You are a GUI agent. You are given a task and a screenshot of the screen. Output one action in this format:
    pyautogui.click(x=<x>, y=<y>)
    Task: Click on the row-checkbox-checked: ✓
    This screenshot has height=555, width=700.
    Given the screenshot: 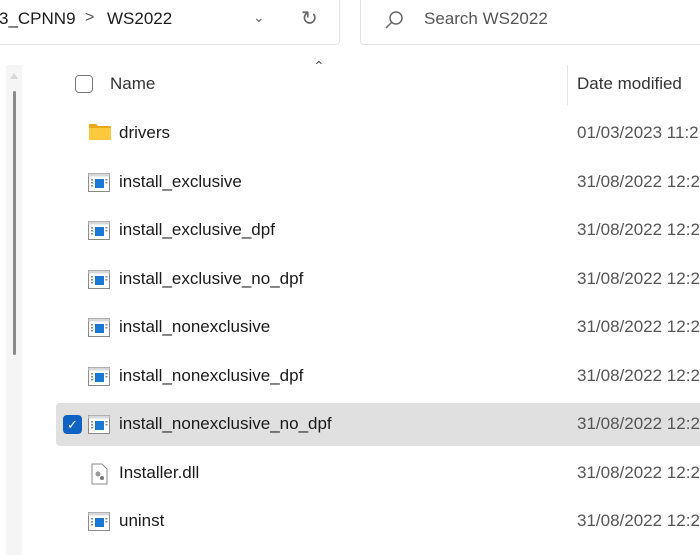 What is the action you would take?
    pyautogui.click(x=72, y=424)
    